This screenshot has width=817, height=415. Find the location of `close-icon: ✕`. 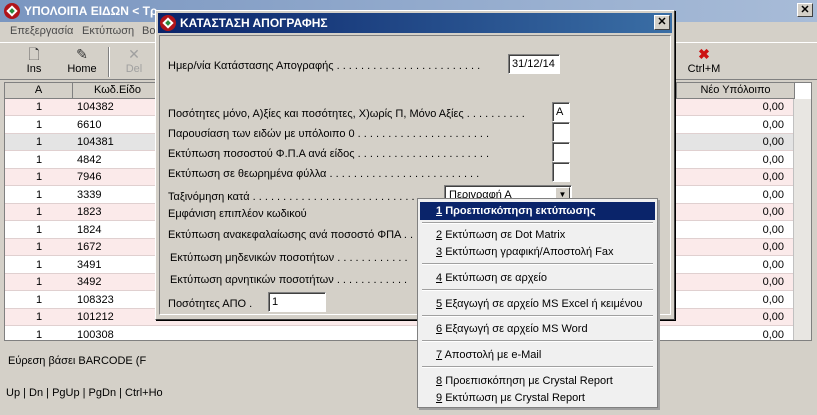

close-icon: ✕ is located at coordinates (662, 22).